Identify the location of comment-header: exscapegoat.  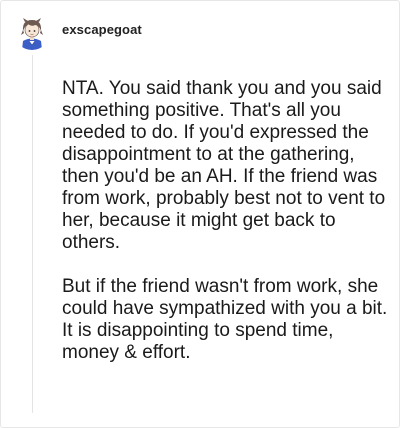
(78, 32).